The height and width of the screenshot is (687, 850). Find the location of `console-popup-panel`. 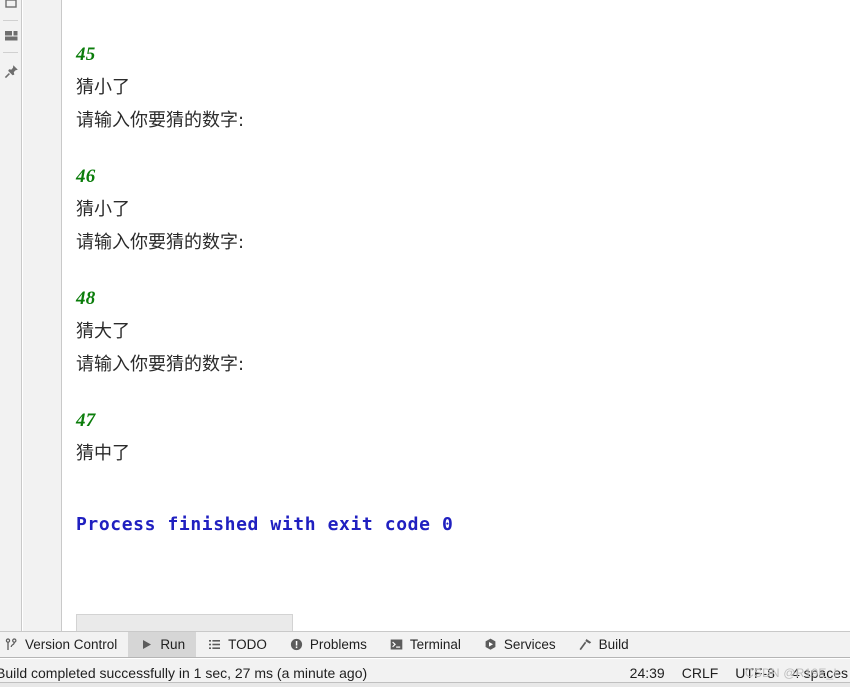

console-popup-panel is located at coordinates (184, 622).